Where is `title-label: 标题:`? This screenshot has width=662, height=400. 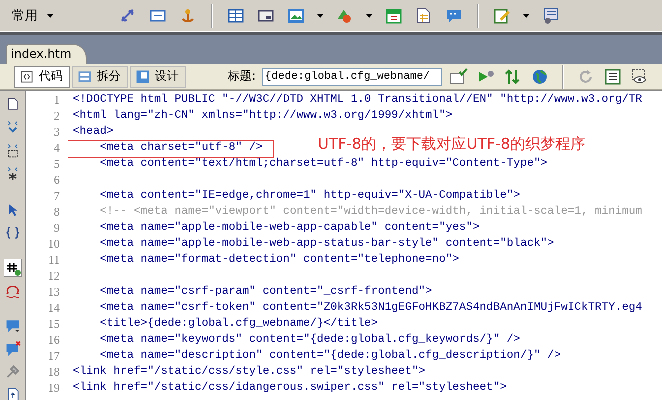 title-label: 标题: is located at coordinates (242, 76).